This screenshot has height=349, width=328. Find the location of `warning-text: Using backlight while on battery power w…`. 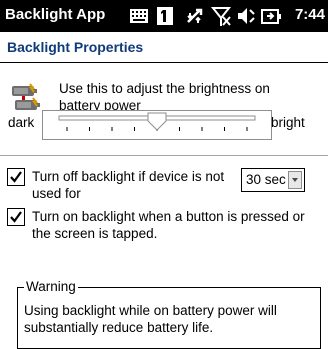

warning-text: Using backlight while on battery power w… is located at coordinates (150, 319).